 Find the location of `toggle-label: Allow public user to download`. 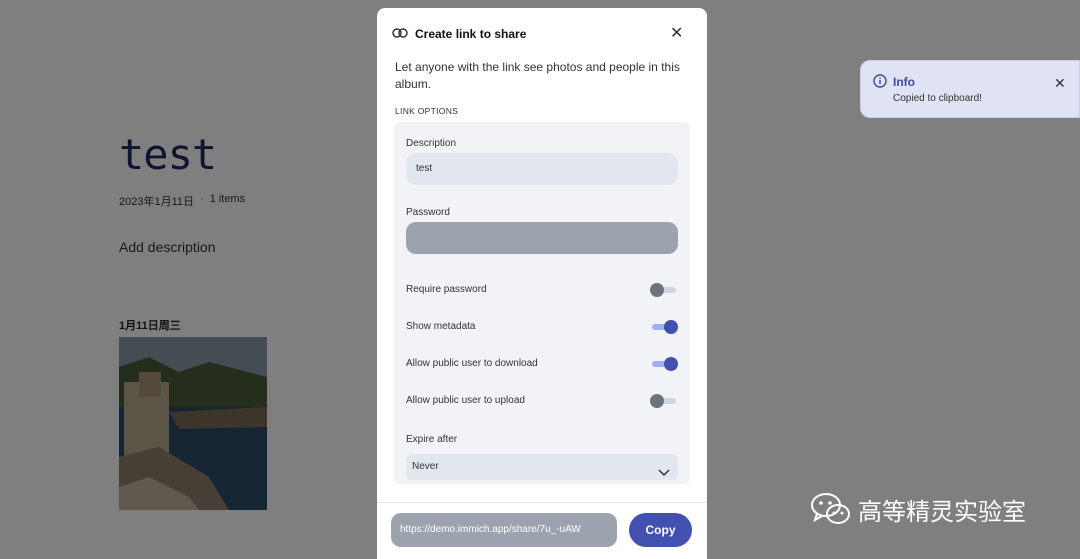

toggle-label: Allow public user to download is located at coordinates (472, 363).